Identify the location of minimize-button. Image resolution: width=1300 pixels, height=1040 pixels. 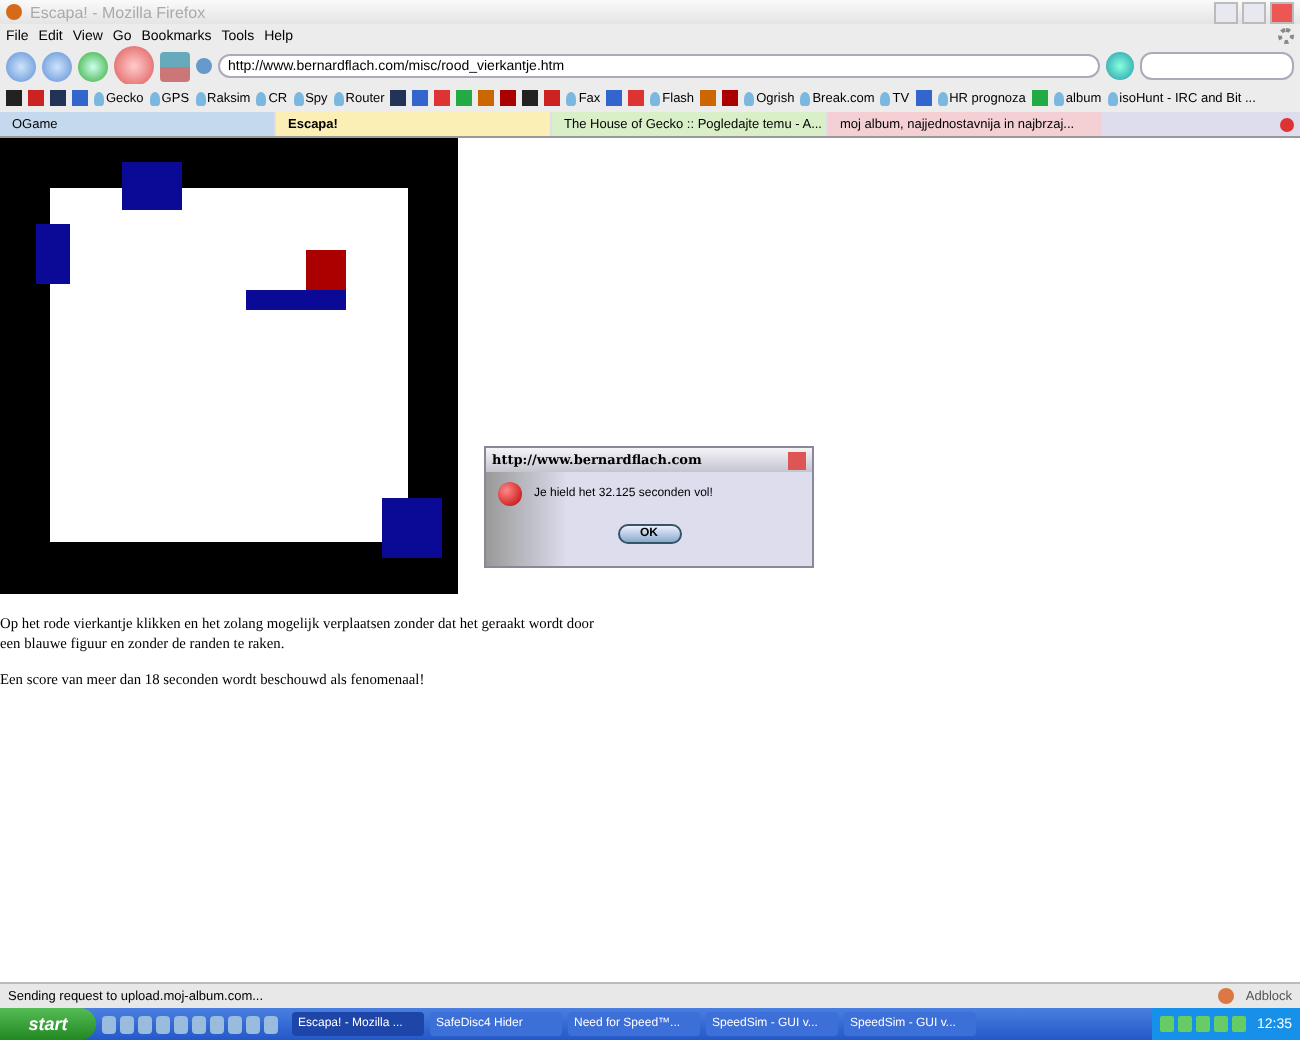
(1226, 12).